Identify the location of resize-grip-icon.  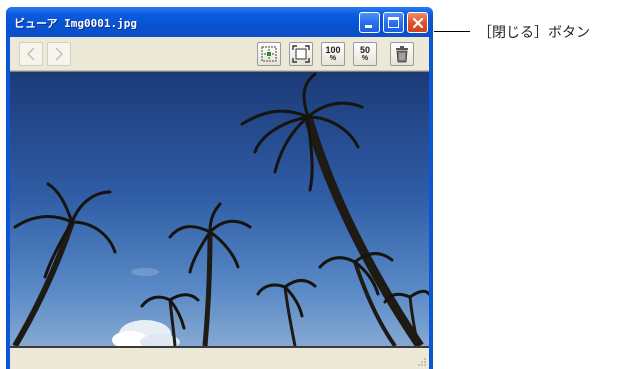
(422, 362).